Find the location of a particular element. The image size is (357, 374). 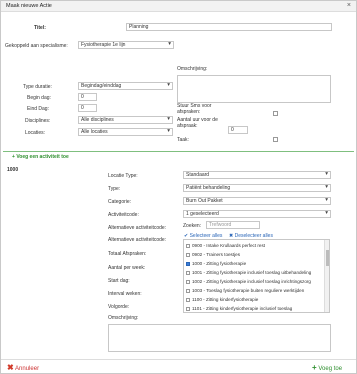

stuur-sms-label: Stuur Sms voor afspraken: is located at coordinates (194, 109).